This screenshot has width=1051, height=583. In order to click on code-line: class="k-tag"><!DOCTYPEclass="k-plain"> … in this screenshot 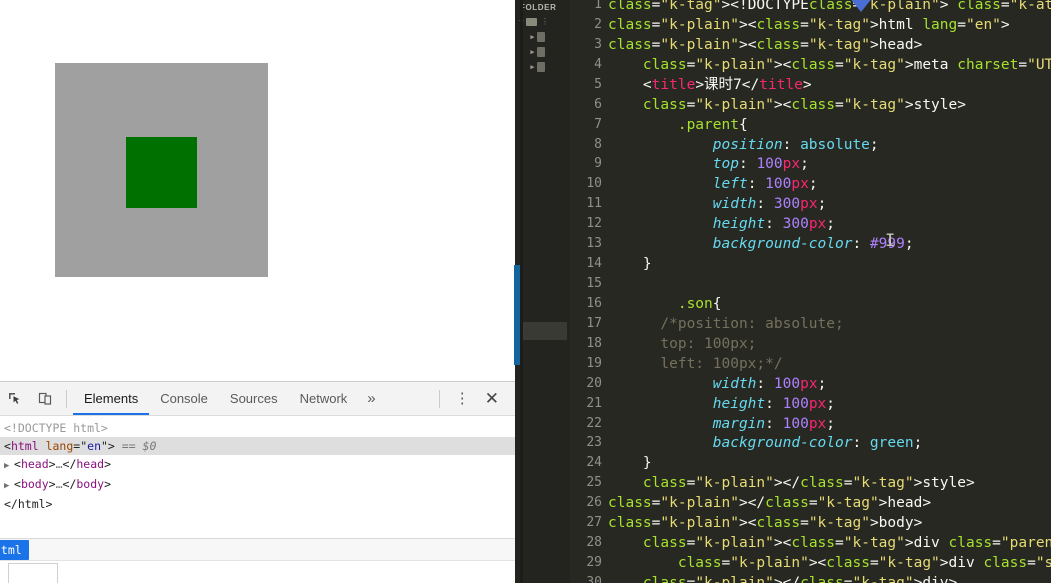, I will do `click(829, 7)`.